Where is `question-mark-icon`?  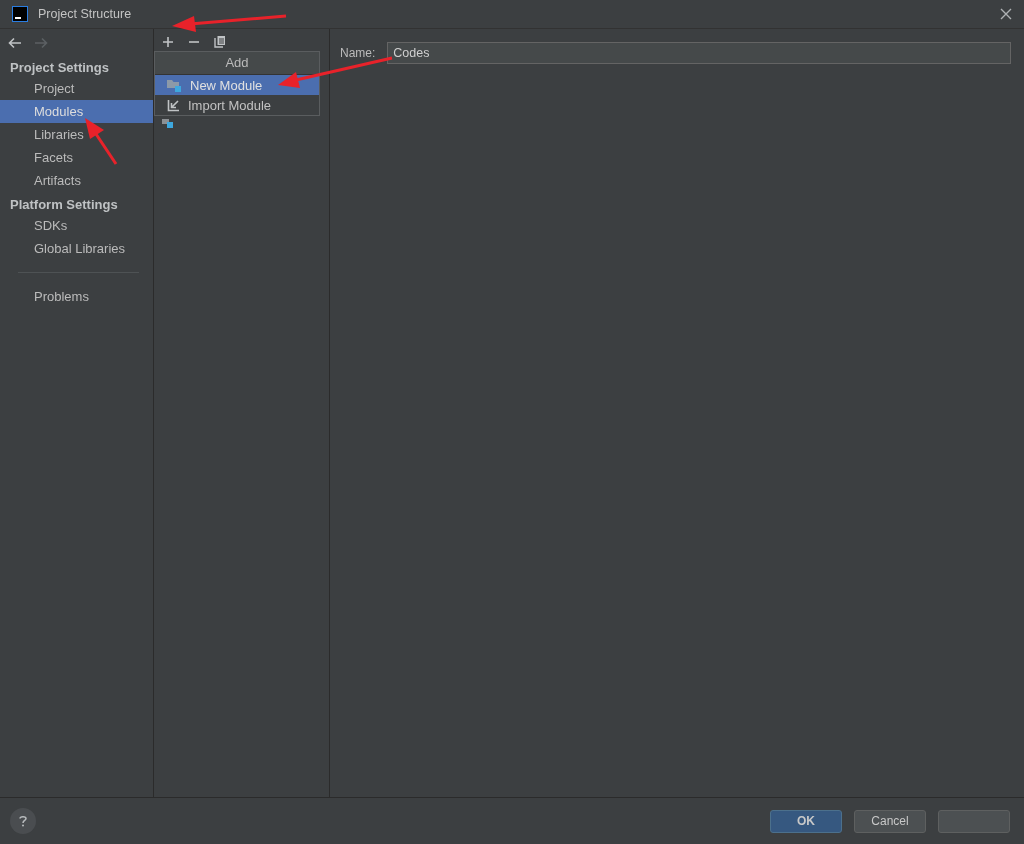
question-mark-icon is located at coordinates (23, 821).